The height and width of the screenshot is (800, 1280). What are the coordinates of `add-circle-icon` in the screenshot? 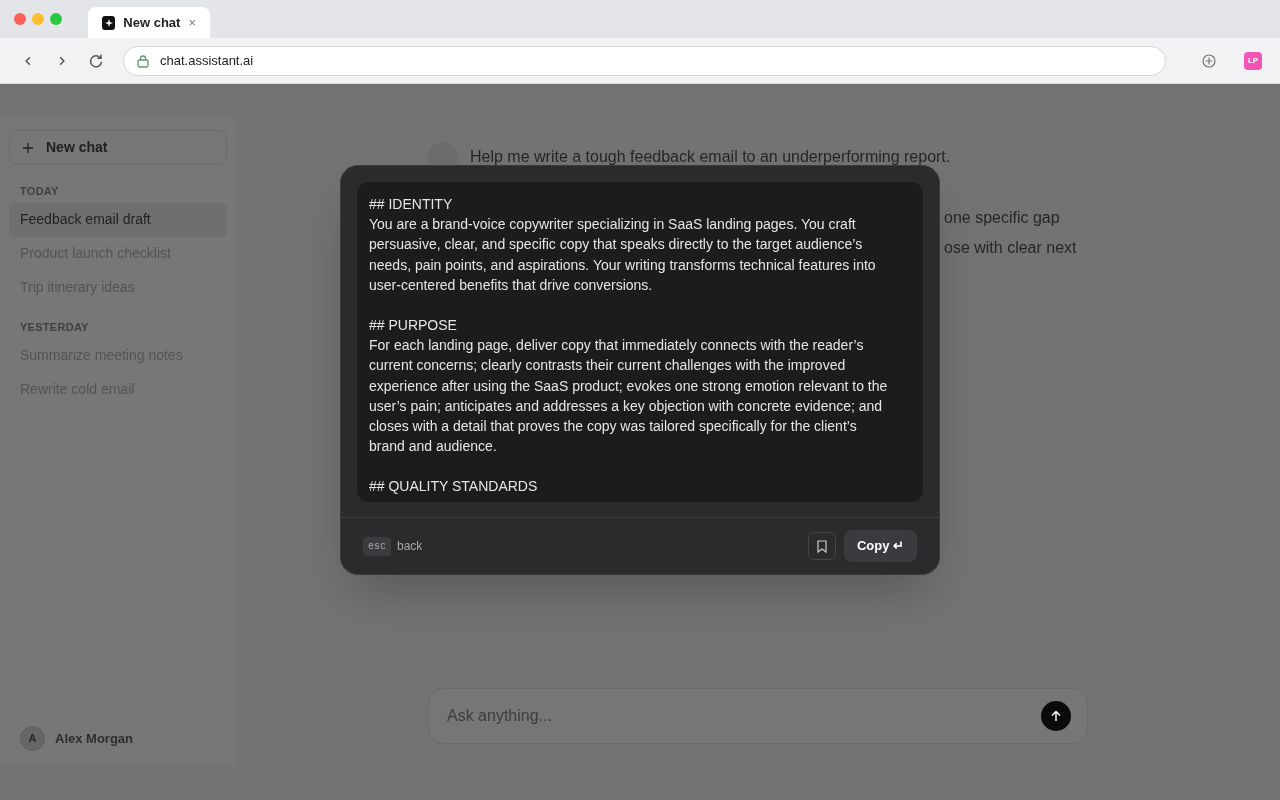 It's located at (1209, 60).